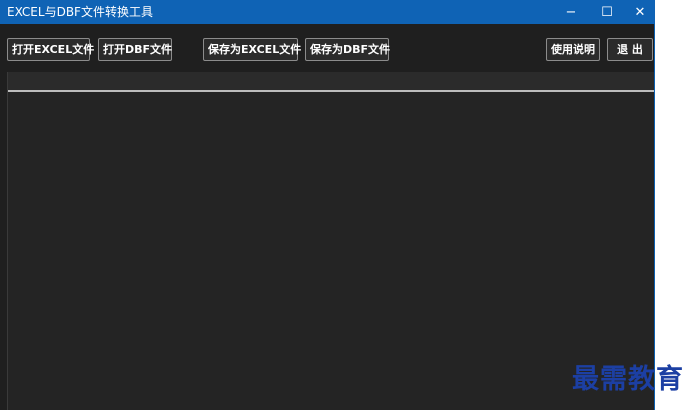 The width and height of the screenshot is (694, 410). I want to click on minimize-button: −, so click(571, 12).